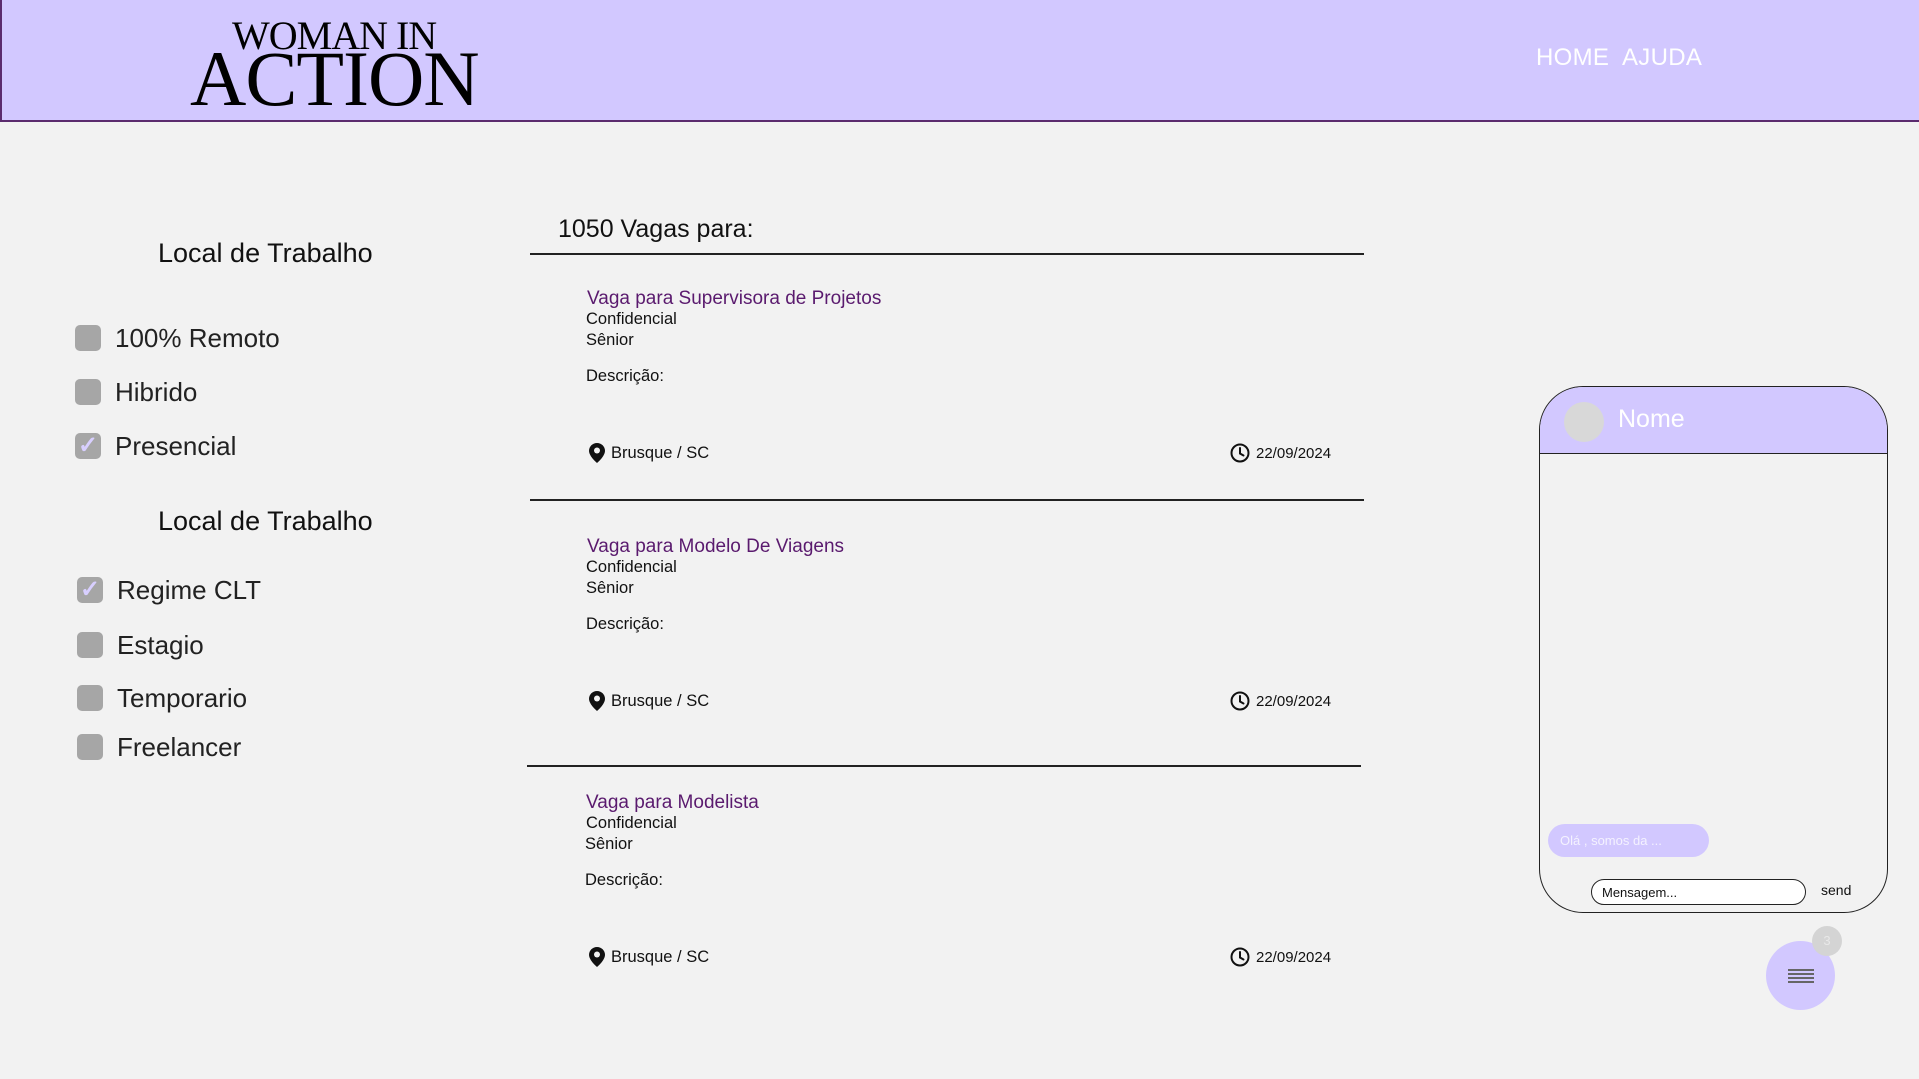  Describe the element at coordinates (265, 521) in the screenshot. I see `filter-group-title-contract-type: Local de Trabalho` at that location.